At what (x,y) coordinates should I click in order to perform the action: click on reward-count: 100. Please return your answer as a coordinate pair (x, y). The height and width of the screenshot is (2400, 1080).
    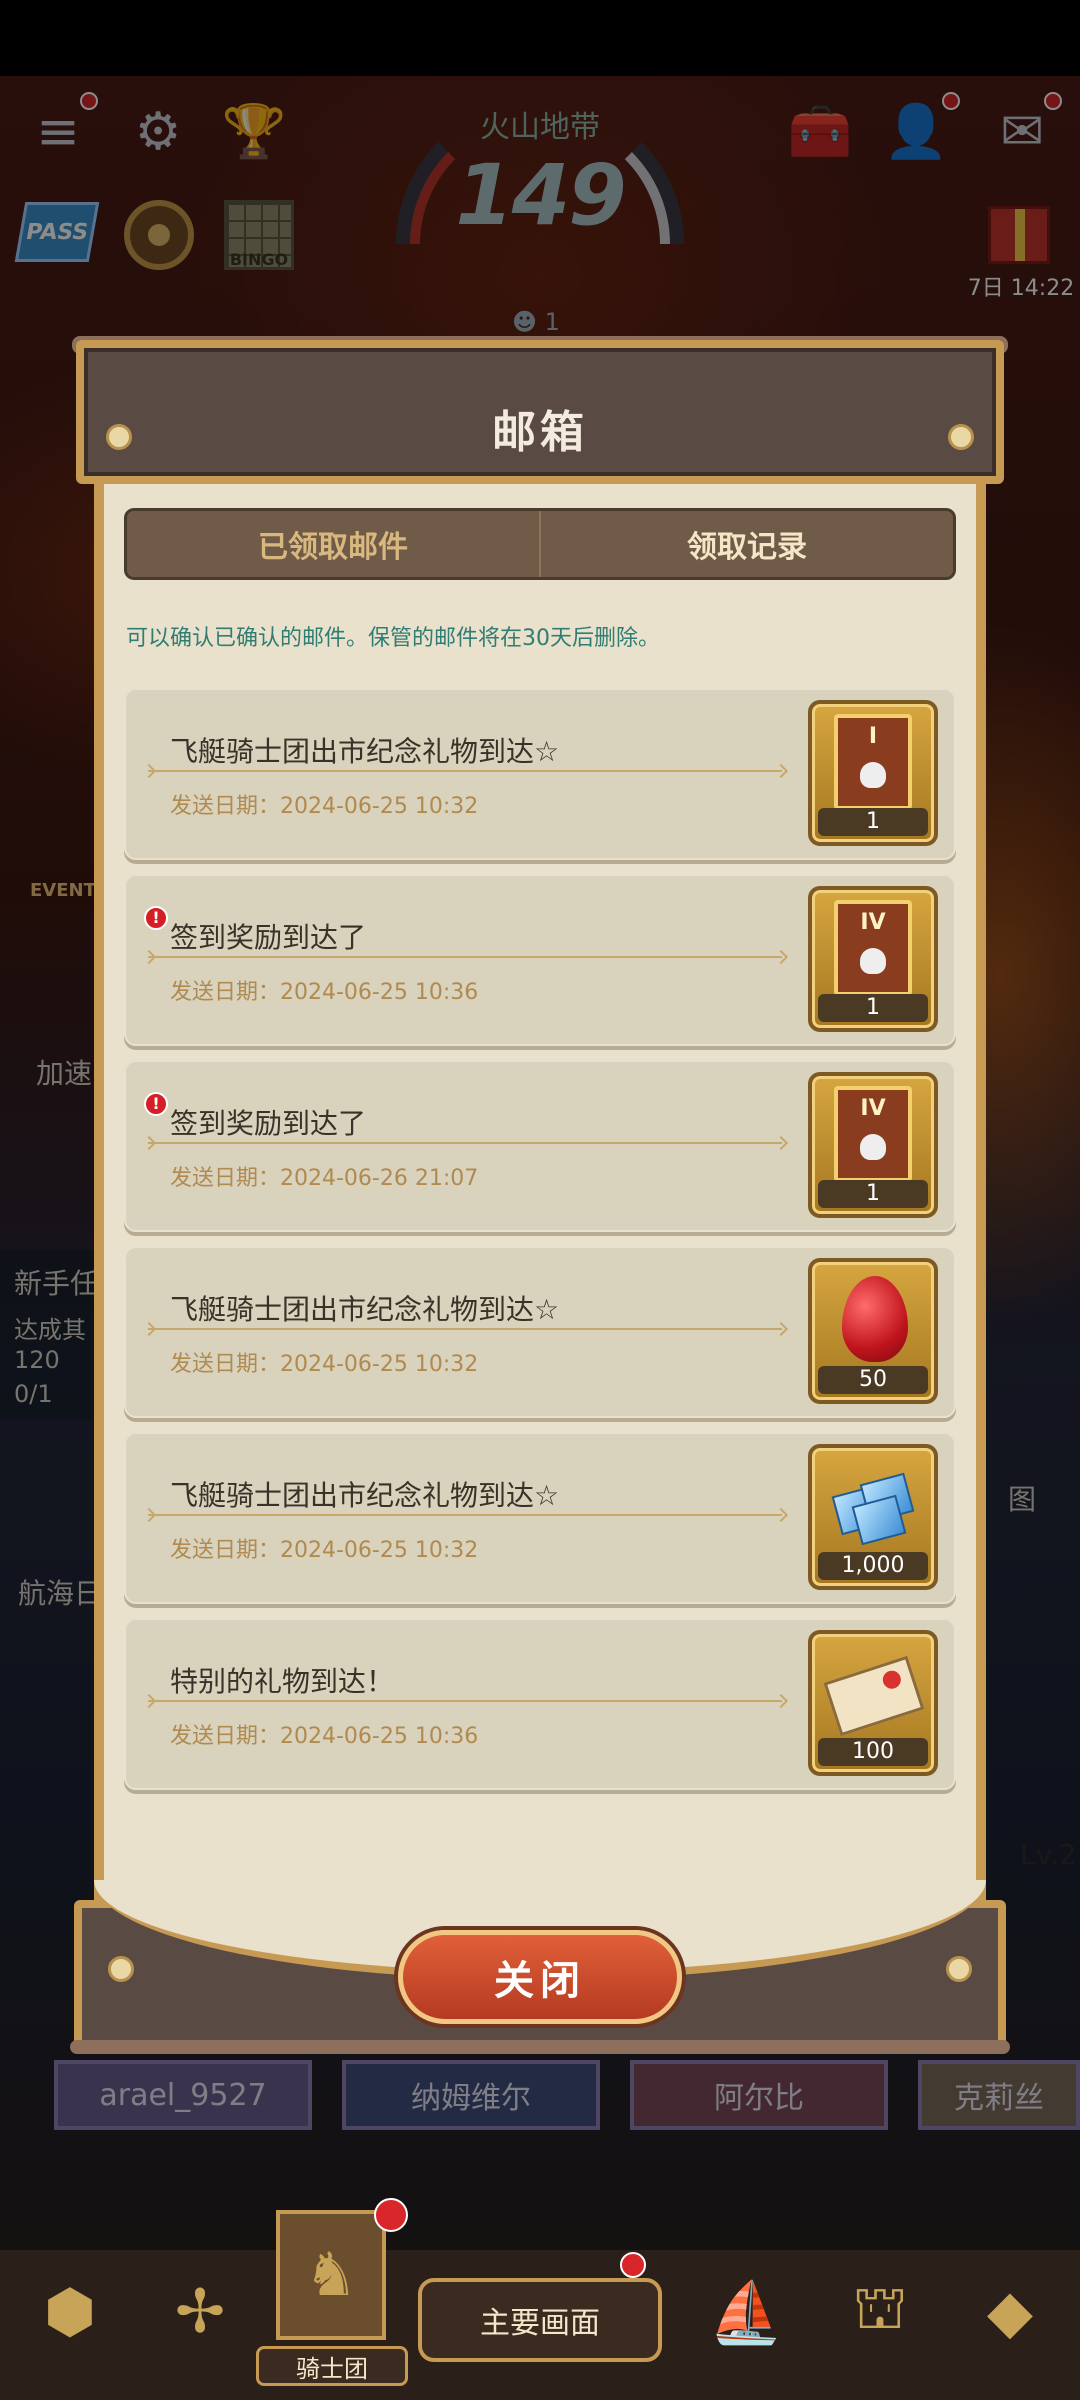
    Looking at the image, I should click on (873, 1752).